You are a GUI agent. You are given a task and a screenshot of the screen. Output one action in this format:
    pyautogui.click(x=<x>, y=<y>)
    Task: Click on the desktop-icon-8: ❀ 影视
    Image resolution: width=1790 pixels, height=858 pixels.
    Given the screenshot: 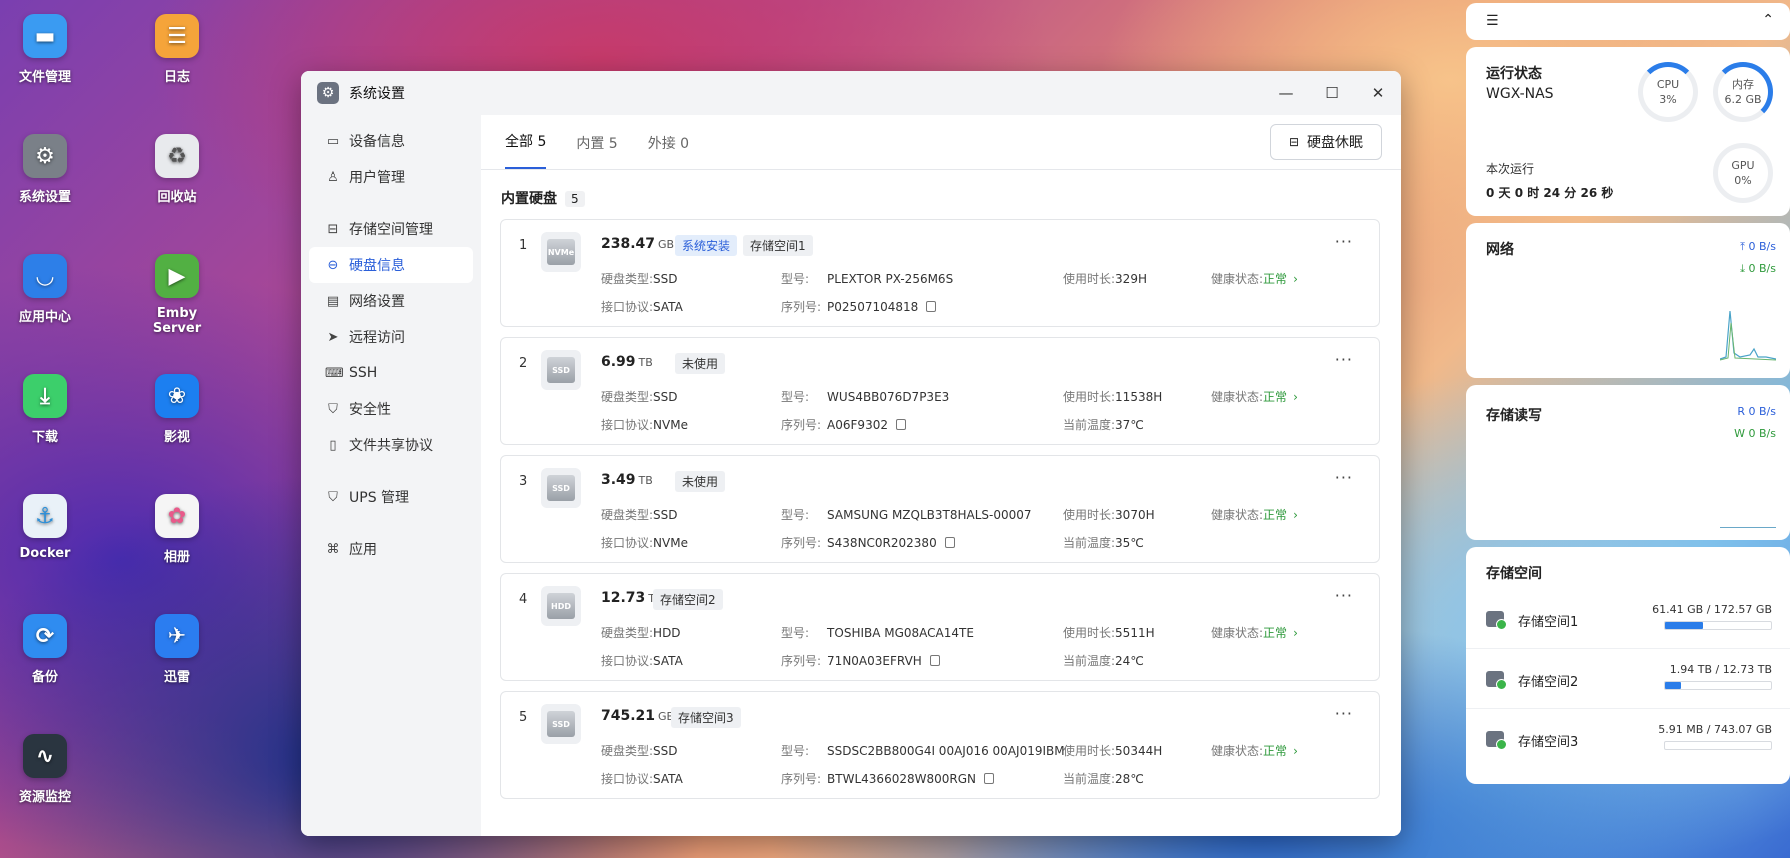 What is the action you would take?
    pyautogui.click(x=177, y=409)
    